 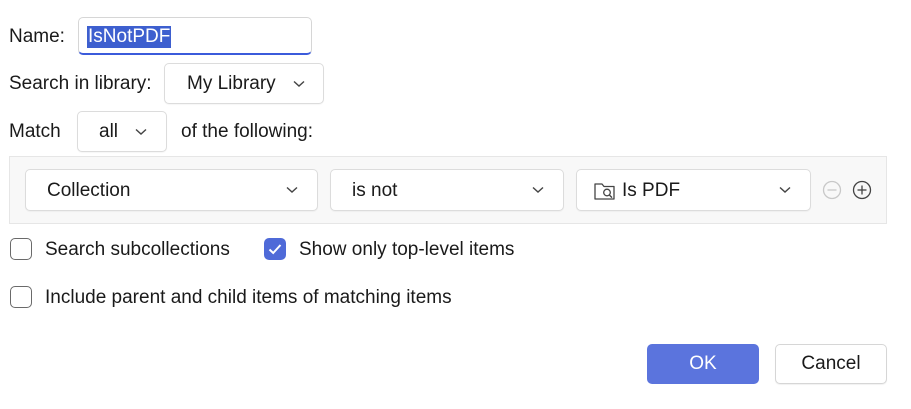 What do you see at coordinates (231, 83) in the screenshot?
I see `library-dropdown-value: My Library` at bounding box center [231, 83].